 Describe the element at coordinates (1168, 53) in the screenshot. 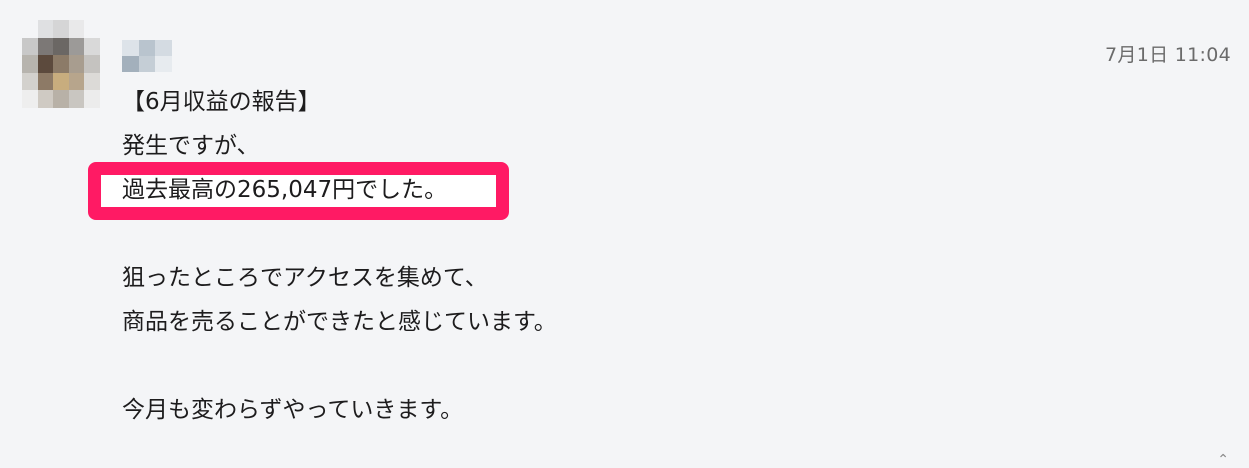

I see `message-timestamp: 7月1日 11:04` at that location.